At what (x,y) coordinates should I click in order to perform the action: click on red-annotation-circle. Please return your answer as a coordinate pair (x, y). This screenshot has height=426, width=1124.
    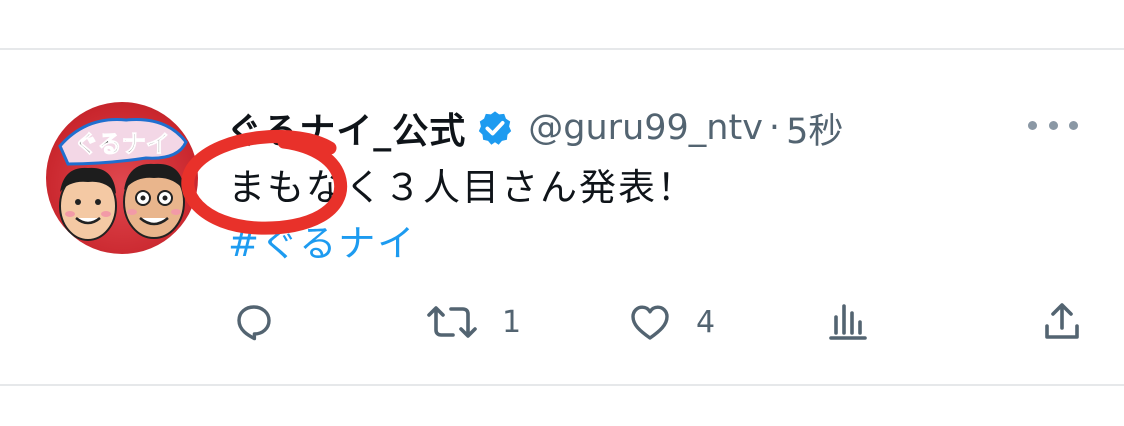
    Looking at the image, I should click on (264, 182).